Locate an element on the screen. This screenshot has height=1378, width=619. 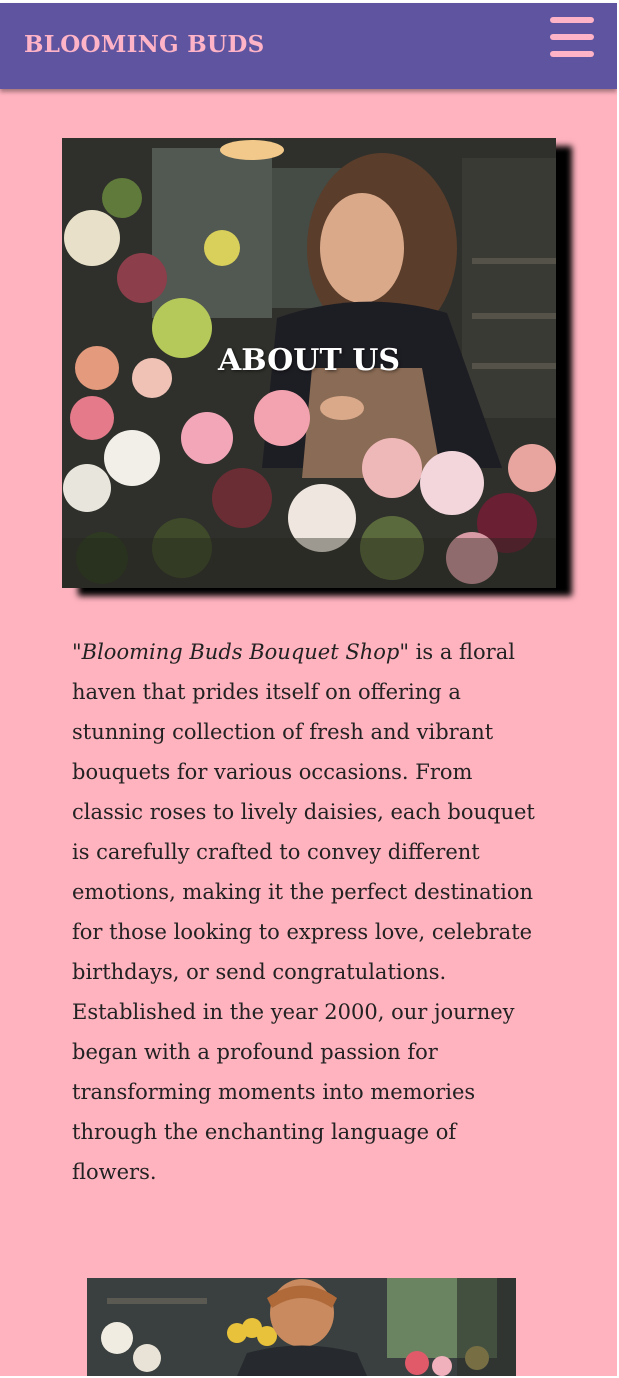
brand-logo-text: BLOOMING BUDS is located at coordinates (144, 44).